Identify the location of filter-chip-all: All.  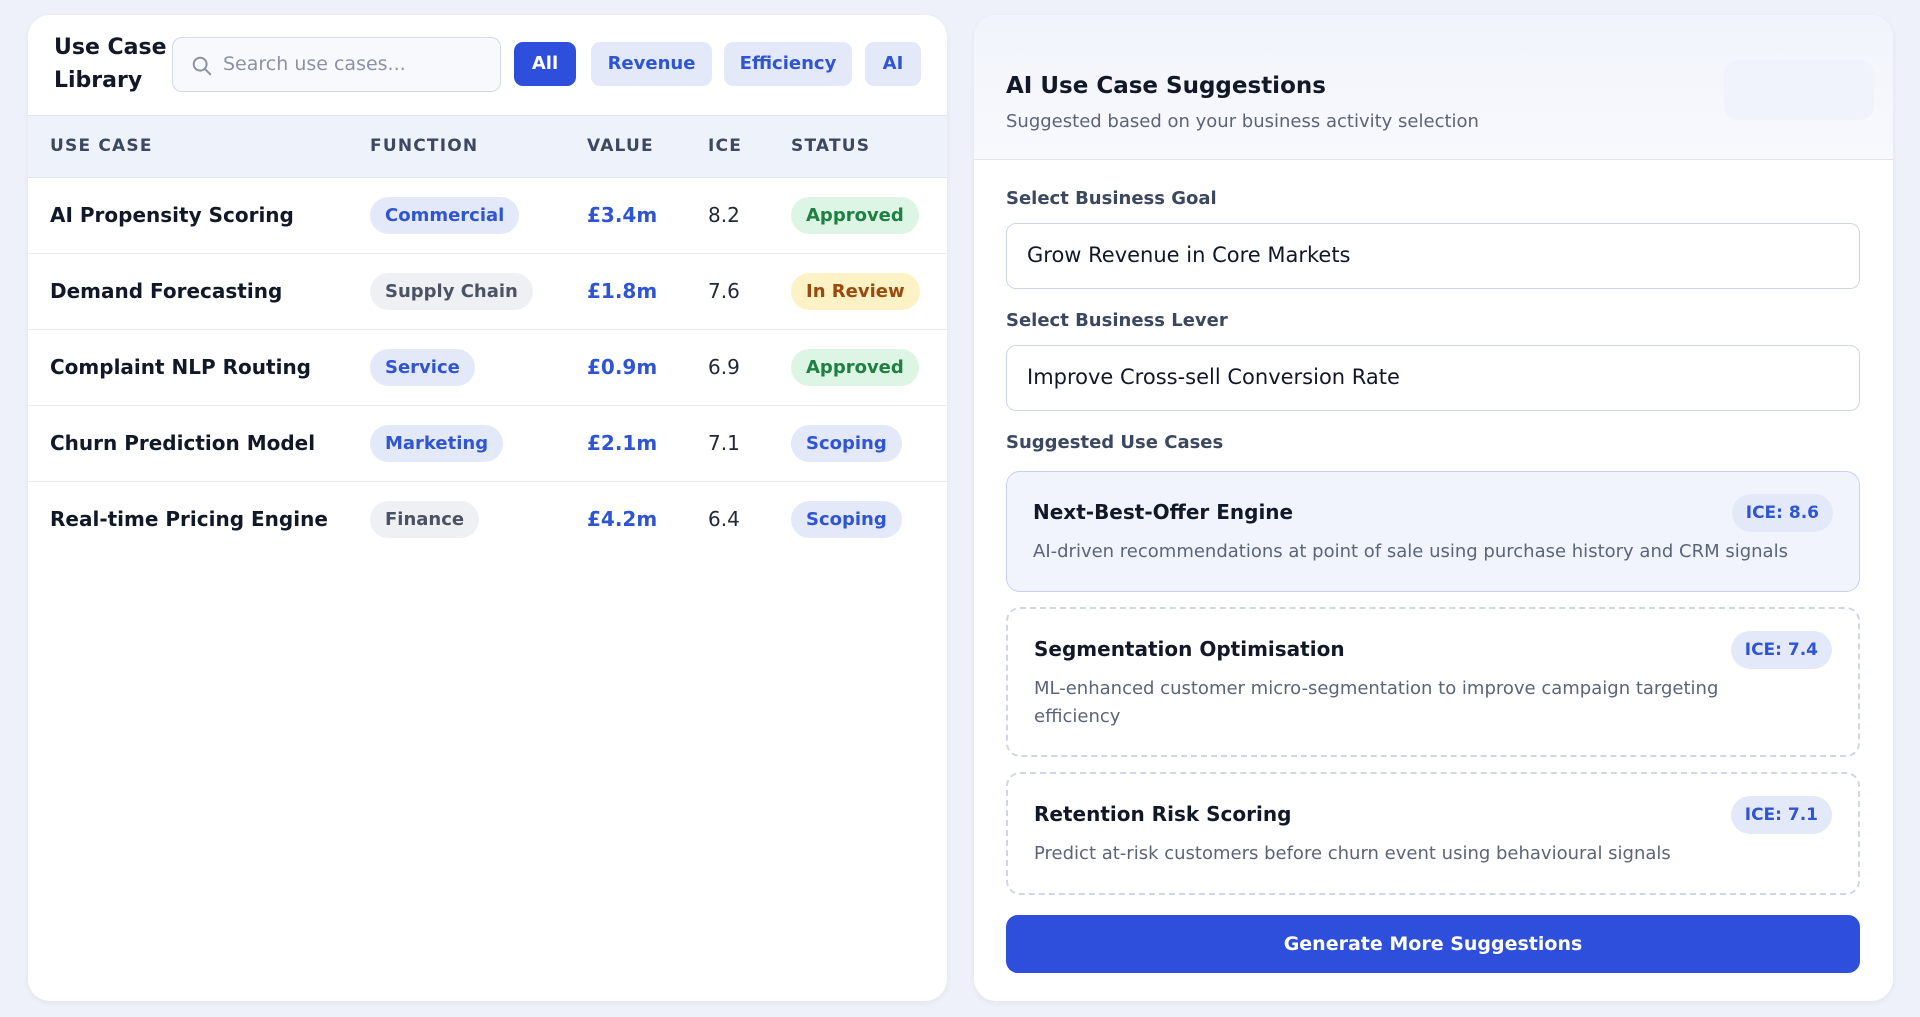
(545, 64).